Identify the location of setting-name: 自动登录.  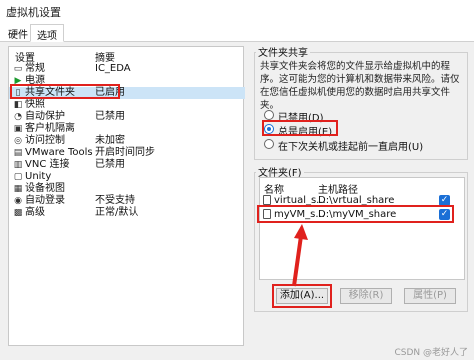
(45, 200).